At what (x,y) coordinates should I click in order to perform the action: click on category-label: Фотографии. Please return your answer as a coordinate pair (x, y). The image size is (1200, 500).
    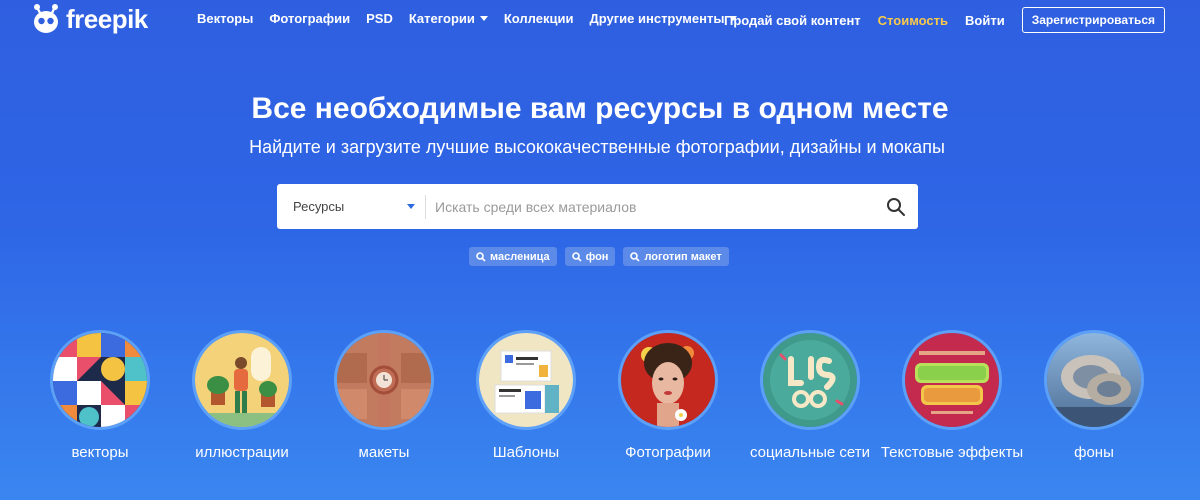
    Looking at the image, I should click on (668, 452).